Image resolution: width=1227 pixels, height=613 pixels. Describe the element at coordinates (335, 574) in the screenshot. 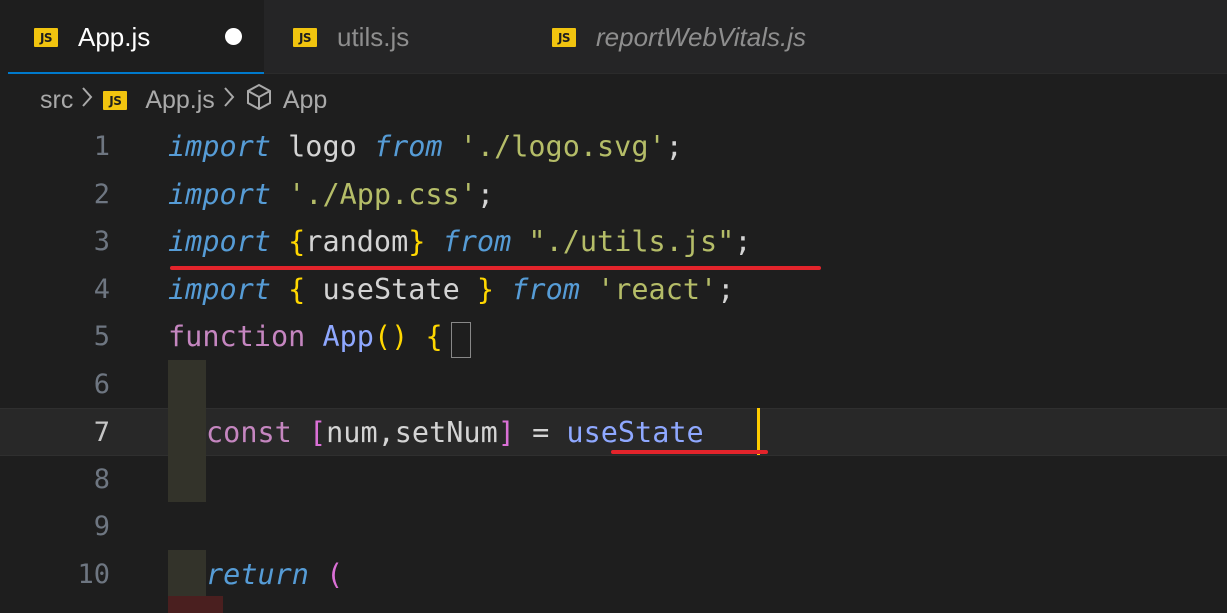

I see `paren: (` at that location.